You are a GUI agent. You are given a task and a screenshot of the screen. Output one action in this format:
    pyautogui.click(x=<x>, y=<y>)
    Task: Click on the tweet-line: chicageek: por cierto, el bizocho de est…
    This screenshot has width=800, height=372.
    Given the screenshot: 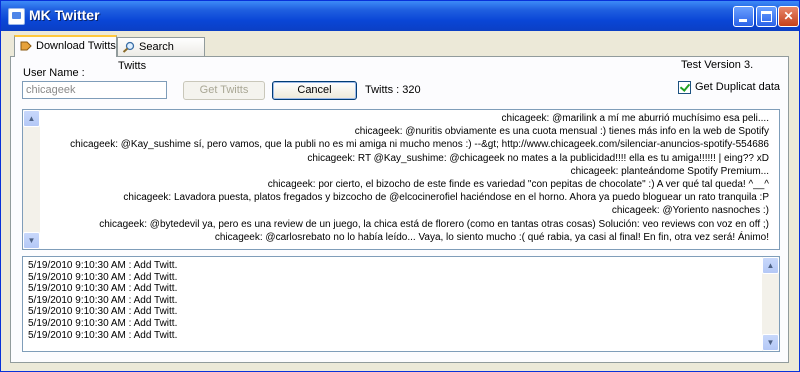 What is the action you would take?
    pyautogui.click(x=518, y=185)
    